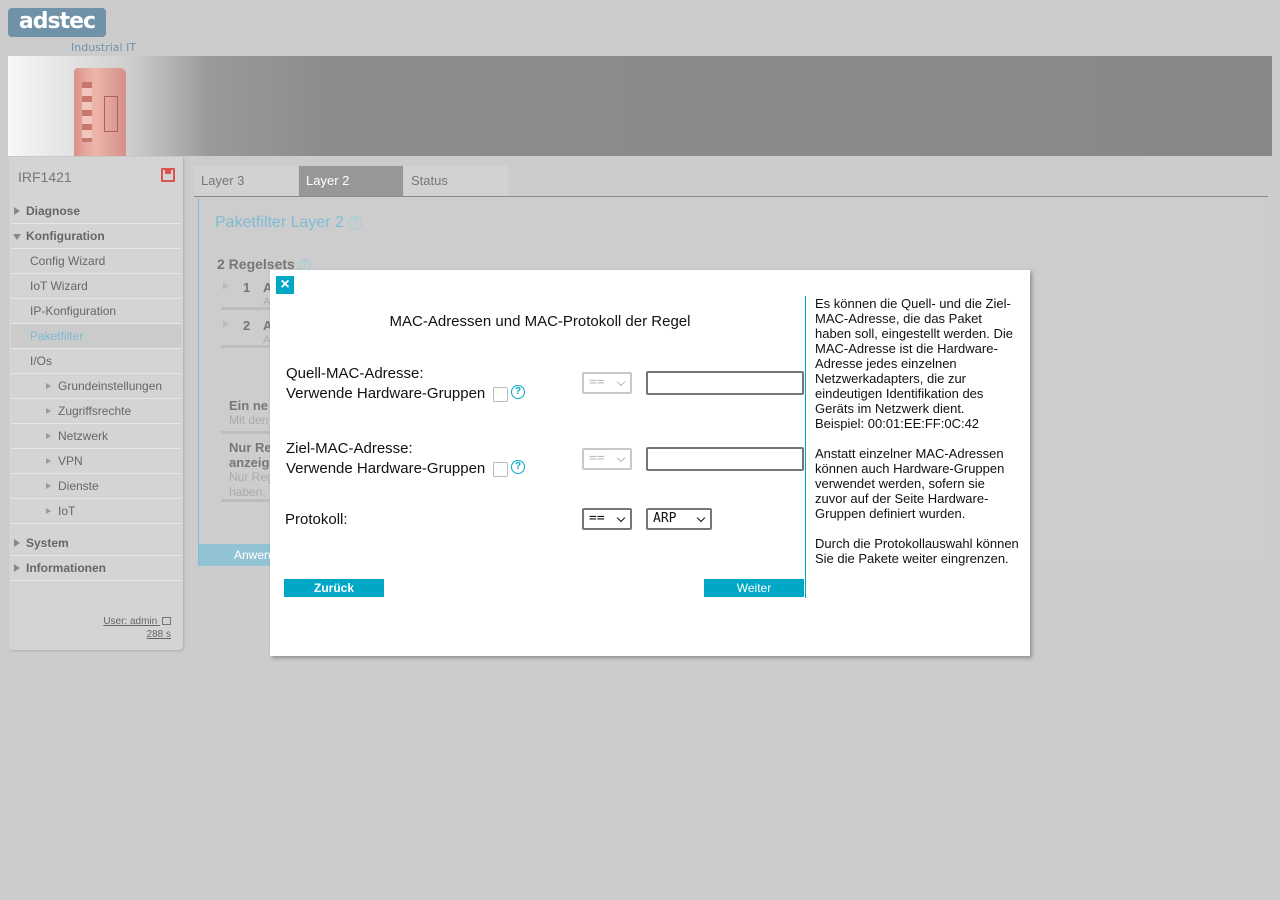  What do you see at coordinates (96, 568) in the screenshot?
I see `sidebar-item-informationen: Informationen` at bounding box center [96, 568].